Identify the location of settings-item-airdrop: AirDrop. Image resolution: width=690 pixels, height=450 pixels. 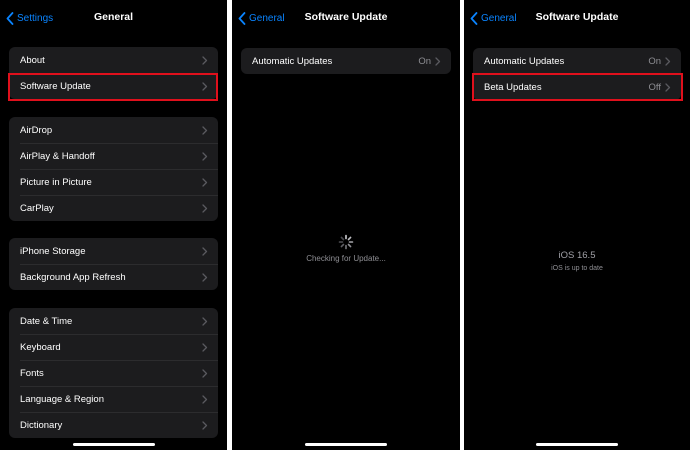
(113, 130).